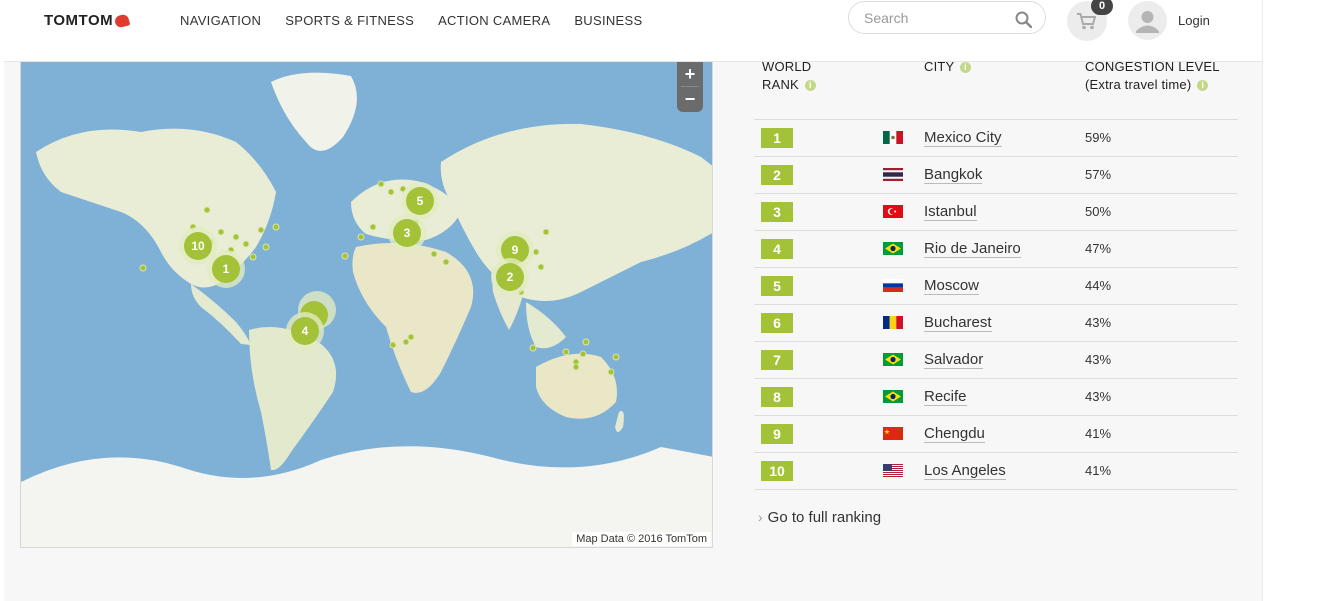 The image size is (1327, 601). I want to click on user-avatar, so click(1147, 20).